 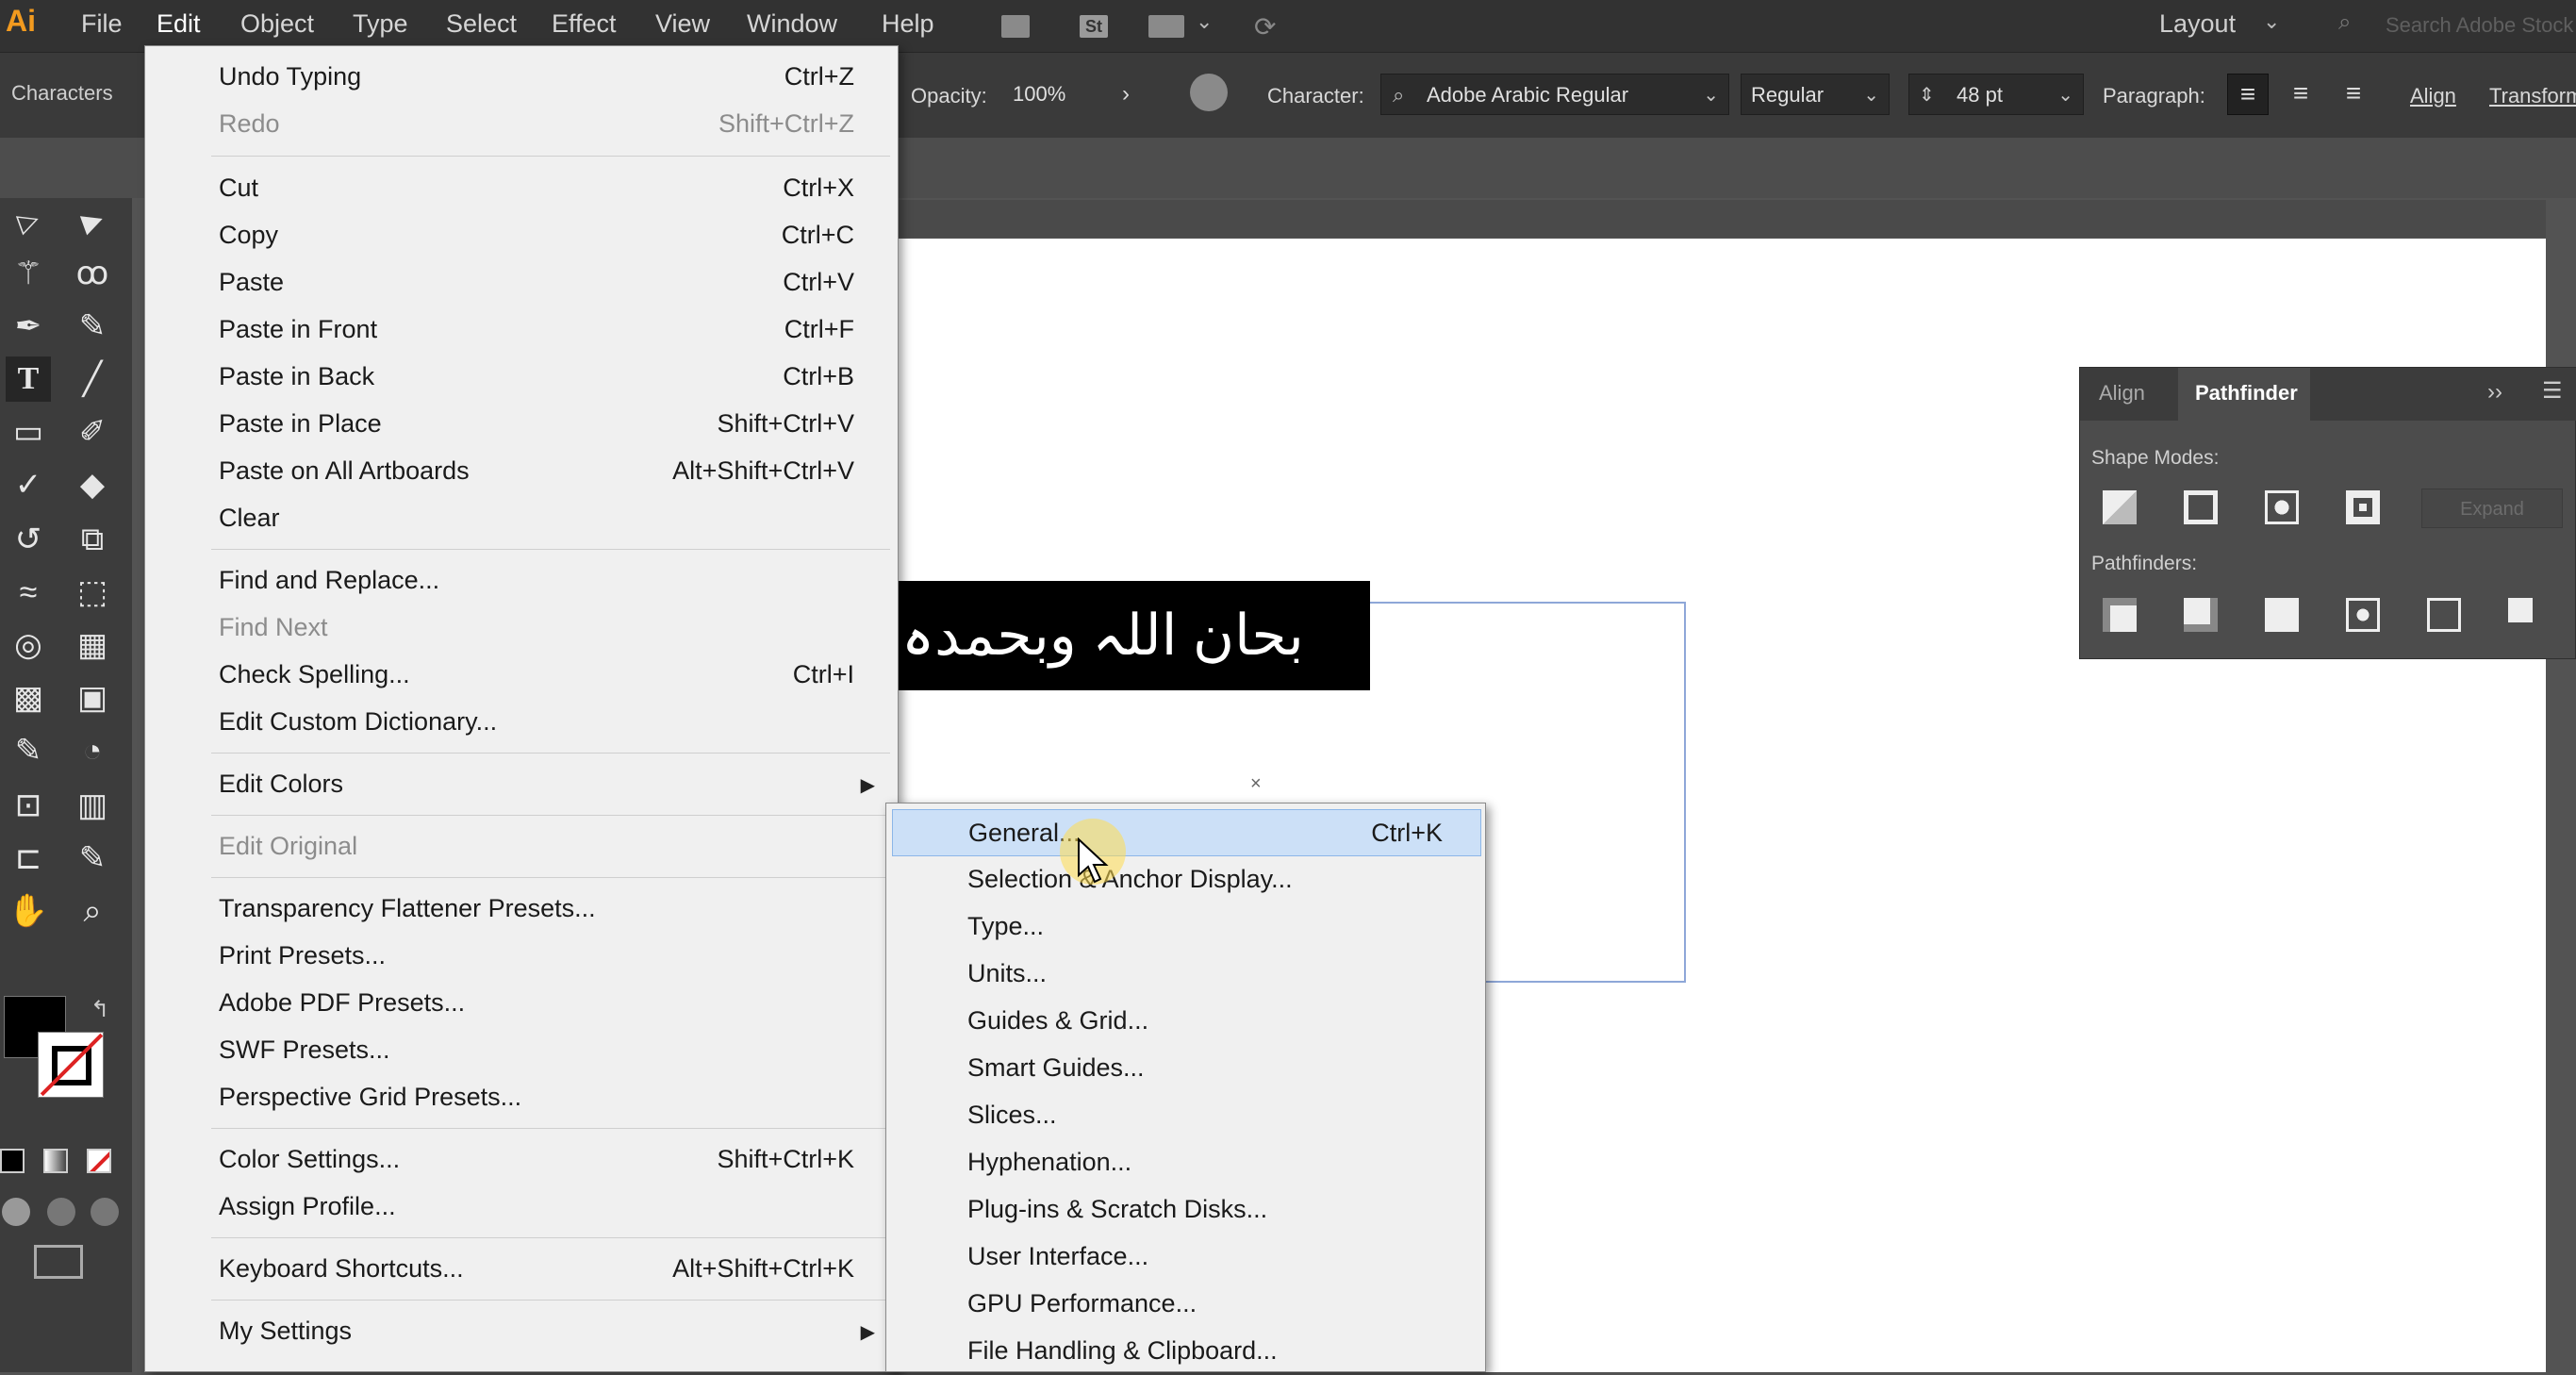 What do you see at coordinates (179, 24) in the screenshot?
I see `menu-edit: Edit` at bounding box center [179, 24].